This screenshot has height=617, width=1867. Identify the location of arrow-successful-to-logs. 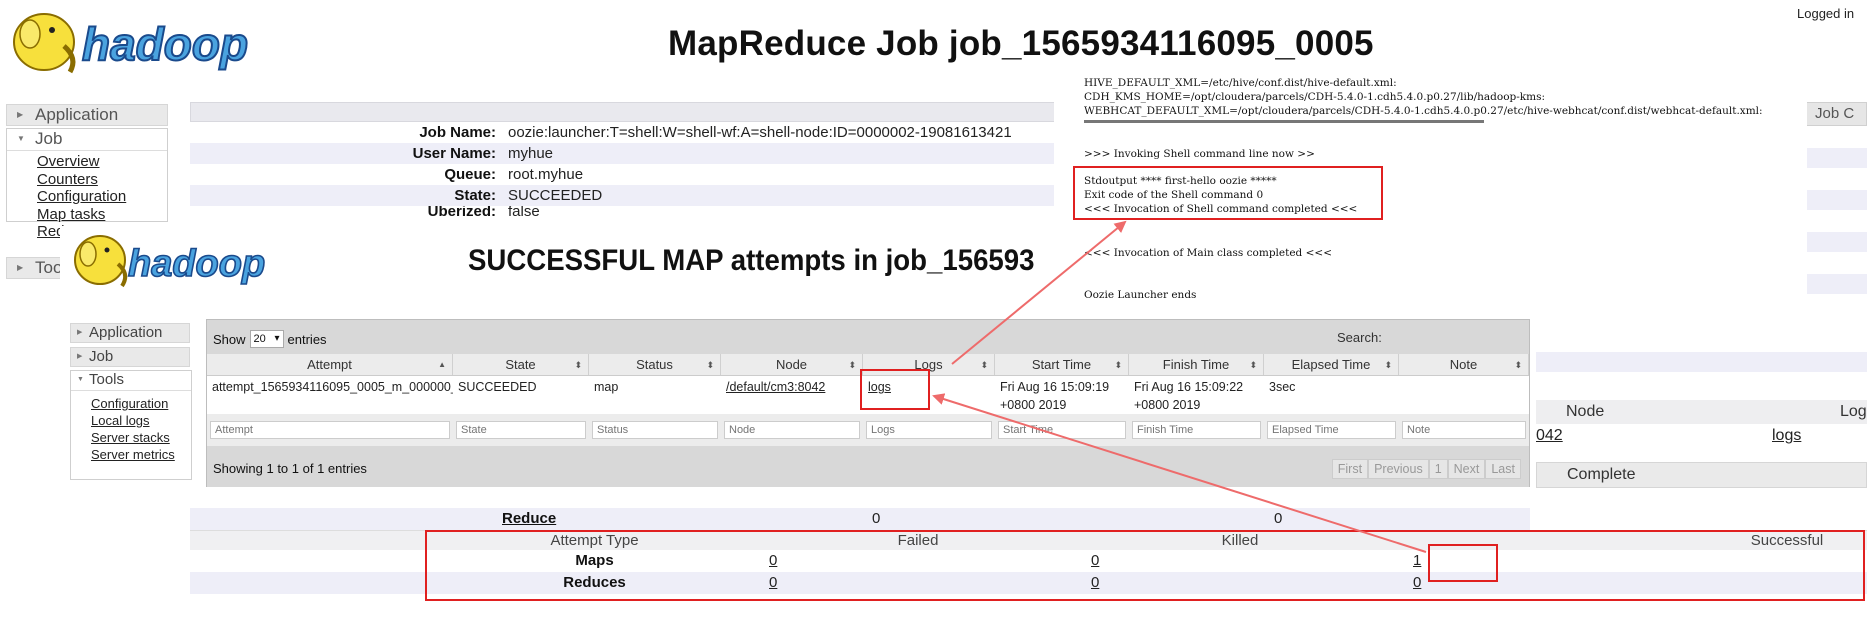
(1179, 473).